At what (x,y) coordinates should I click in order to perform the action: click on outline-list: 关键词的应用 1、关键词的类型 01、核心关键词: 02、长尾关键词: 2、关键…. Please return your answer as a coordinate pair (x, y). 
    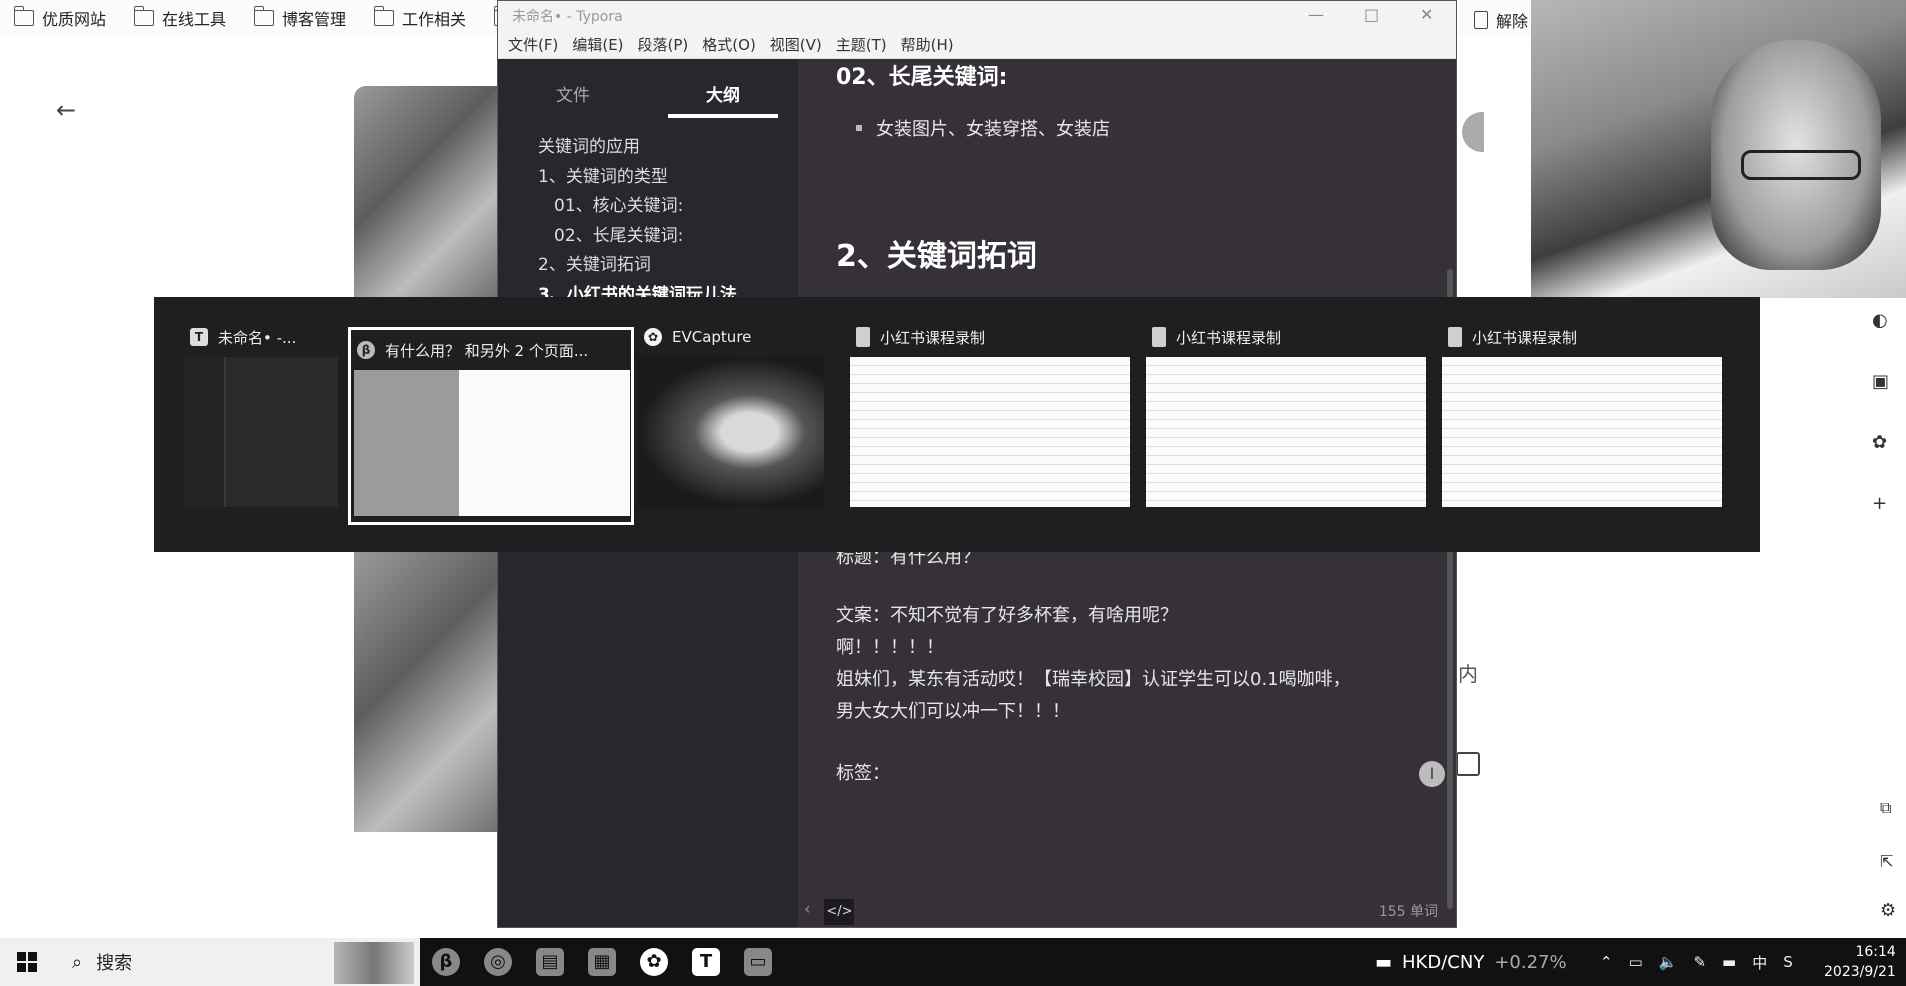
    Looking at the image, I should click on (648, 213).